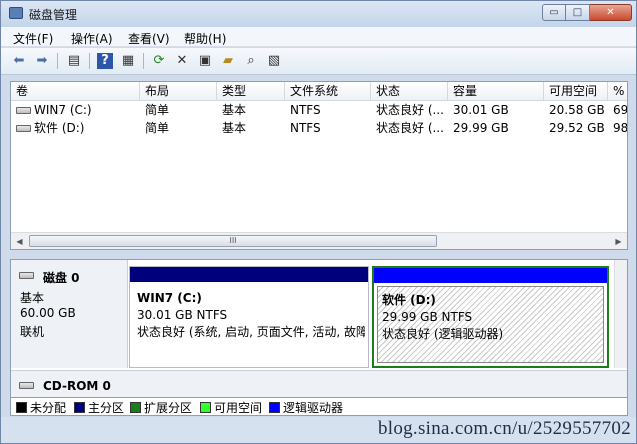 This screenshot has height=444, width=637. What do you see at coordinates (496, 91) in the screenshot?
I see `column-header-capacity: 容量` at bounding box center [496, 91].